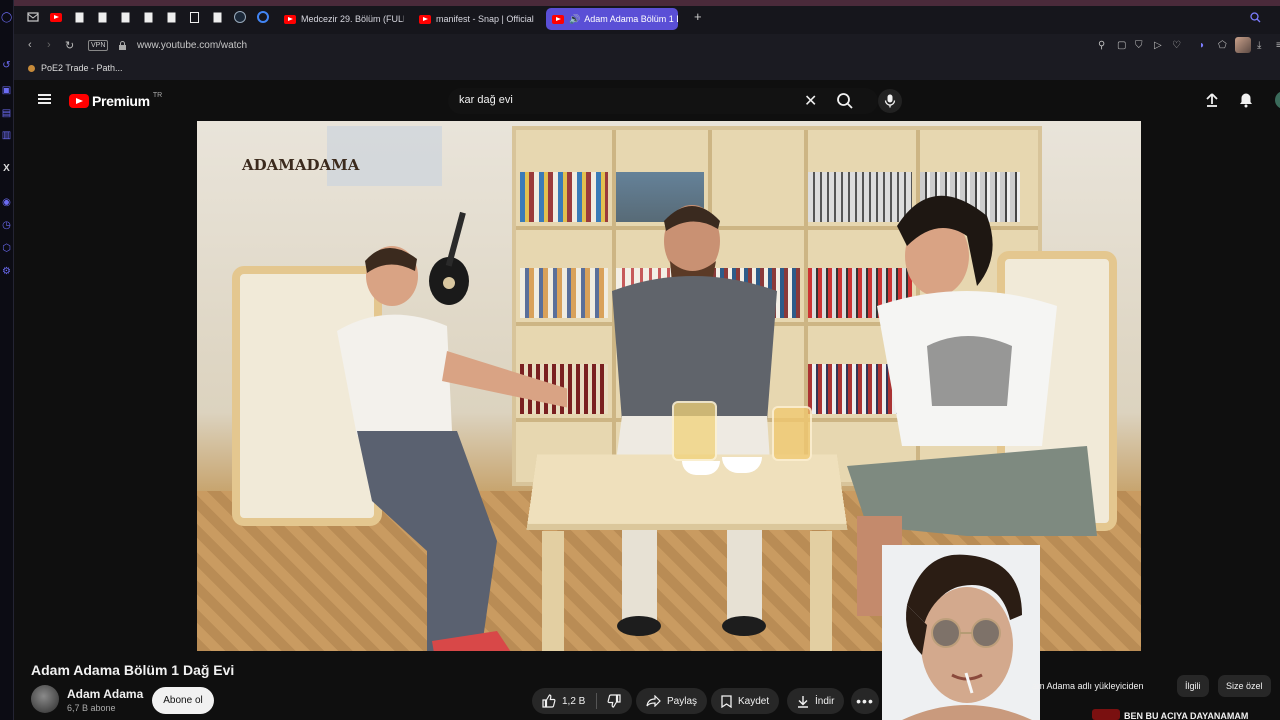 The height and width of the screenshot is (720, 1280). I want to click on heart-icon: ♡, so click(1176, 45).